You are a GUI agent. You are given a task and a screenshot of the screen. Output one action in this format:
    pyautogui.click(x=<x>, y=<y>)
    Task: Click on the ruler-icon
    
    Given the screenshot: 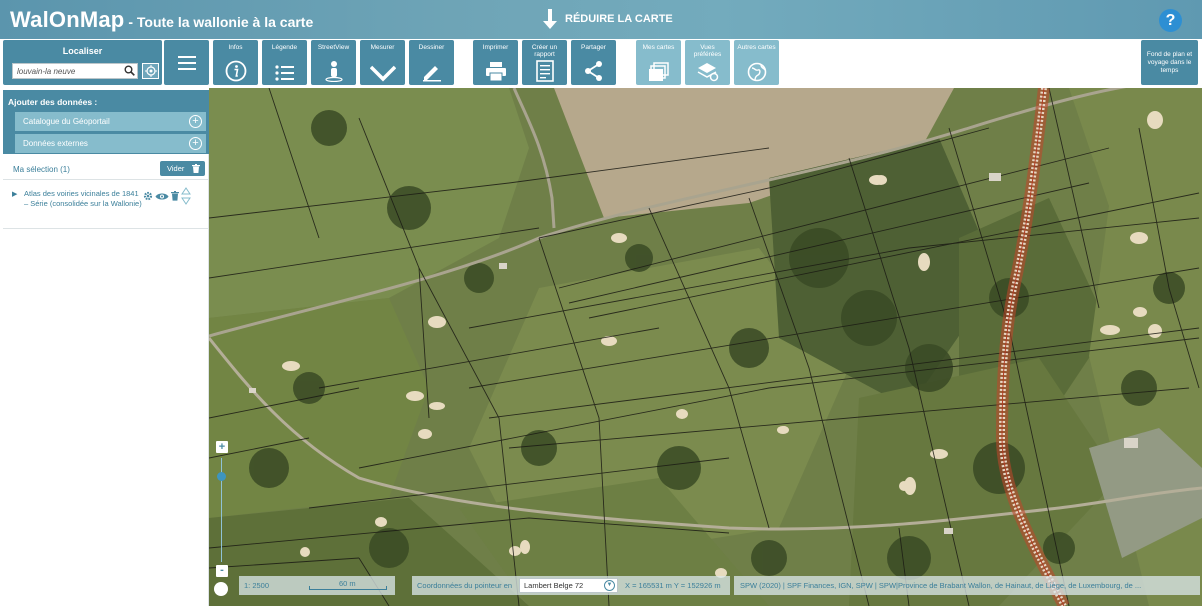 What is the action you would take?
    pyautogui.click(x=382, y=73)
    